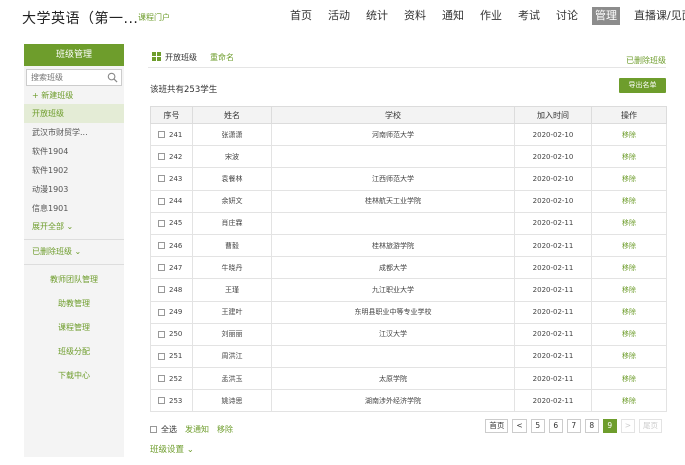 The width and height of the screenshot is (685, 465). Describe the element at coordinates (74, 227) in the screenshot. I see `expand-all-button: 展开全部 ⌄` at that location.